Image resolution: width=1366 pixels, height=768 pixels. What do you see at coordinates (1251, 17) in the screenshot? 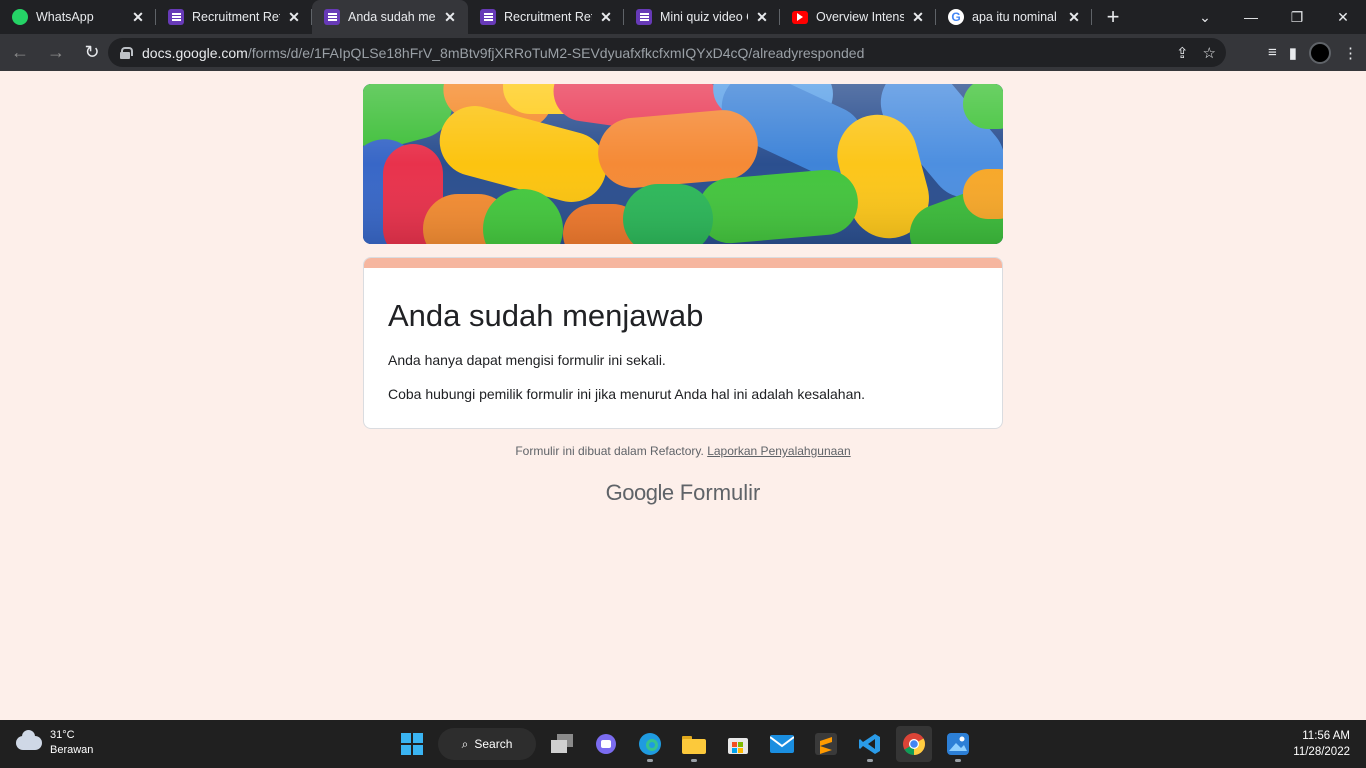
I see `minimize-button: —` at bounding box center [1251, 17].